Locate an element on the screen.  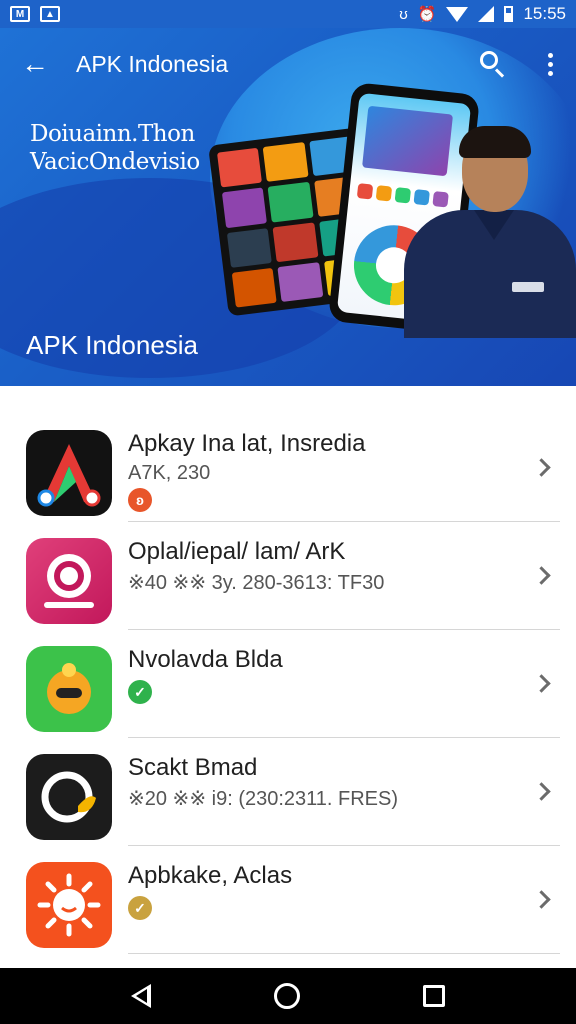
sun-face-icon is located at coordinates (69, 905).